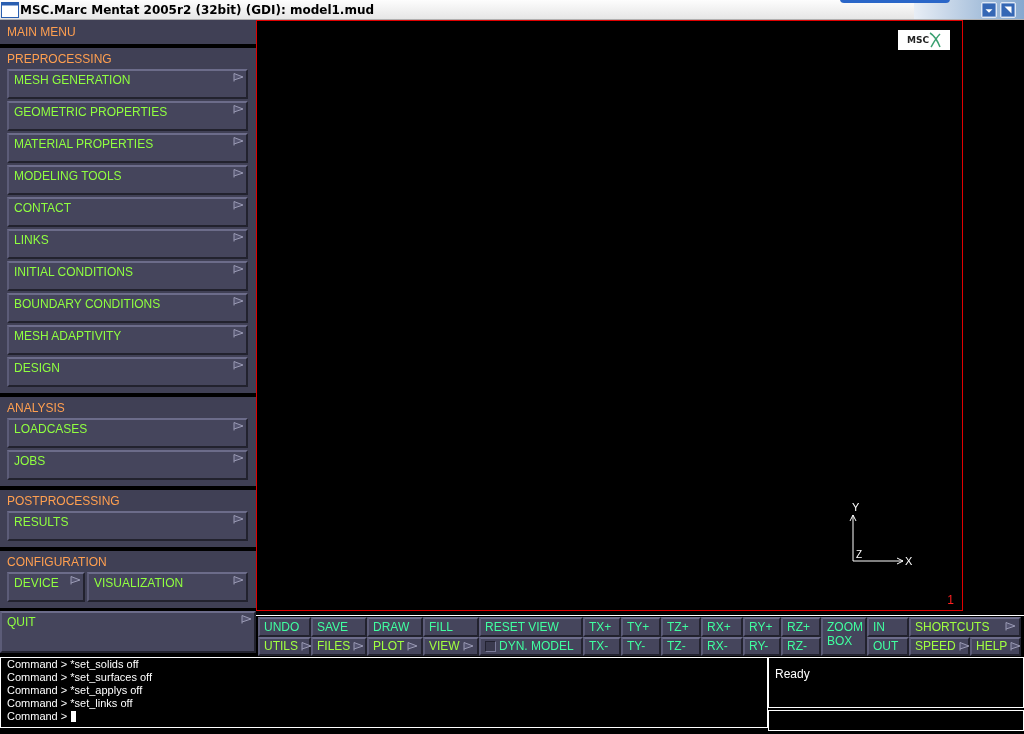  Describe the element at coordinates (284, 627) in the screenshot. I see `toolbar-button: UNDO` at that location.